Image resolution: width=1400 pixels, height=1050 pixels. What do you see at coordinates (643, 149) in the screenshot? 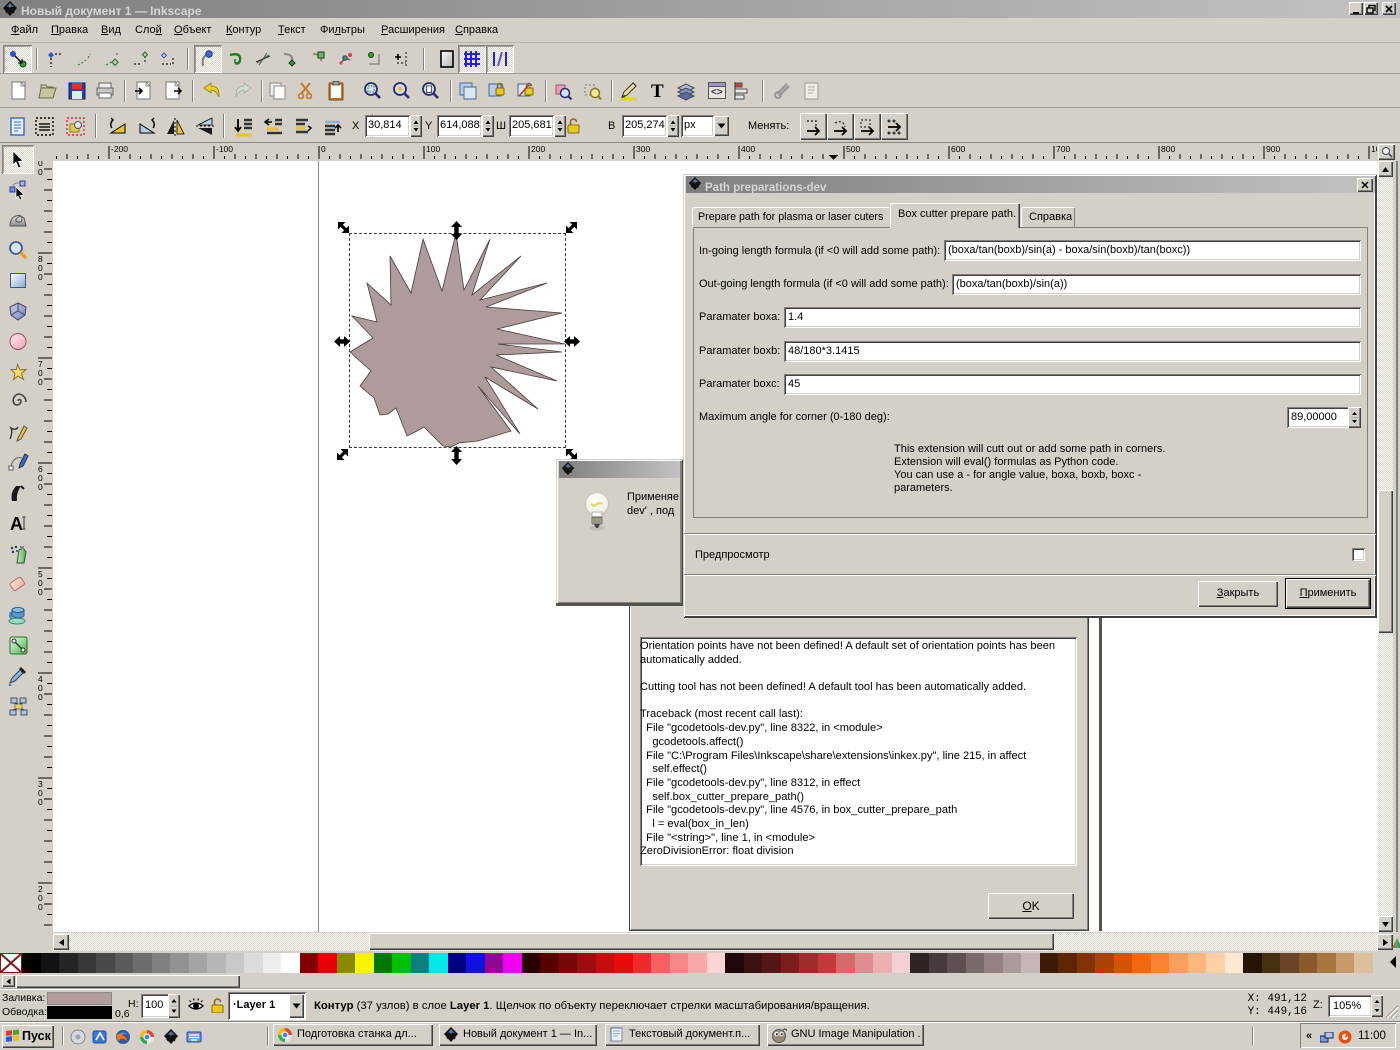
I see `svg-text: 300` at bounding box center [643, 149].